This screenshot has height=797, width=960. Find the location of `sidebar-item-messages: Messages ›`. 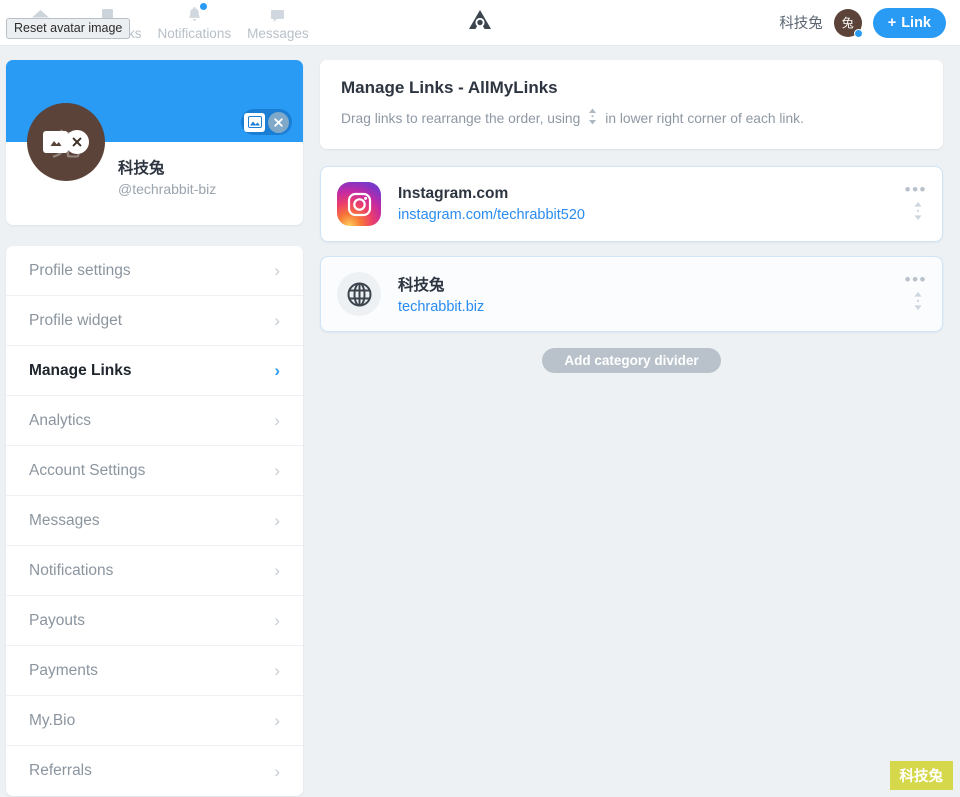

sidebar-item-messages: Messages › is located at coordinates (154, 521).